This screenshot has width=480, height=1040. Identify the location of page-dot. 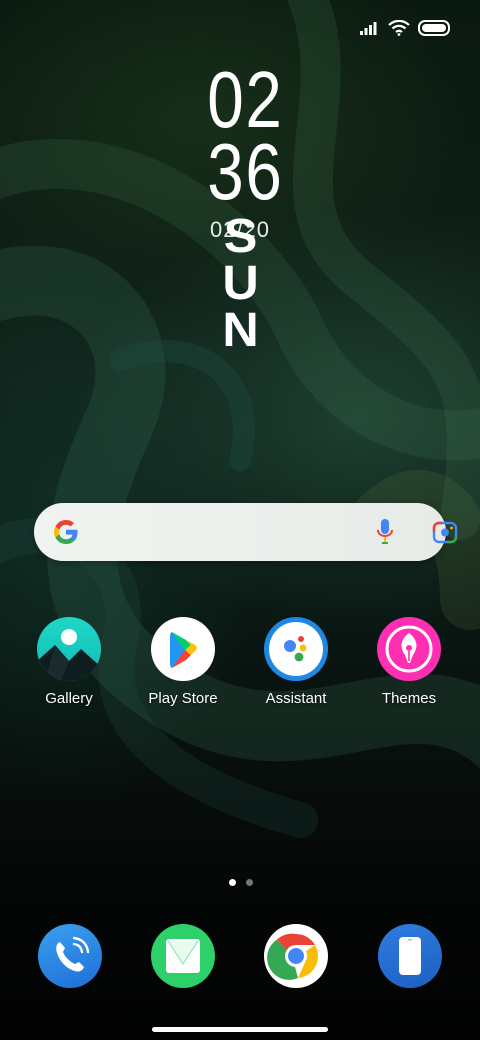
(249, 882).